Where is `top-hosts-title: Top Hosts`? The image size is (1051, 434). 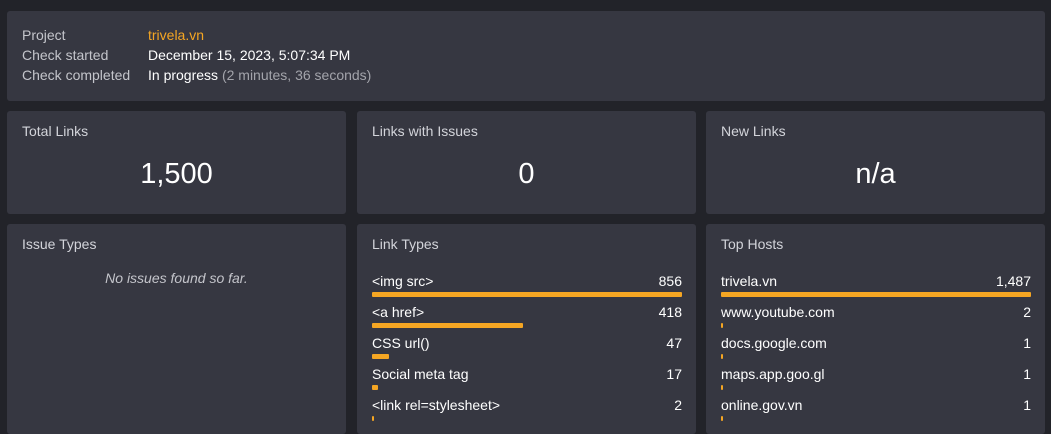 top-hosts-title: Top Hosts is located at coordinates (752, 244).